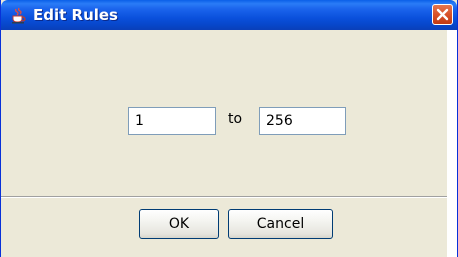  Describe the element at coordinates (302, 121) in the screenshot. I see `range-to-input` at that location.